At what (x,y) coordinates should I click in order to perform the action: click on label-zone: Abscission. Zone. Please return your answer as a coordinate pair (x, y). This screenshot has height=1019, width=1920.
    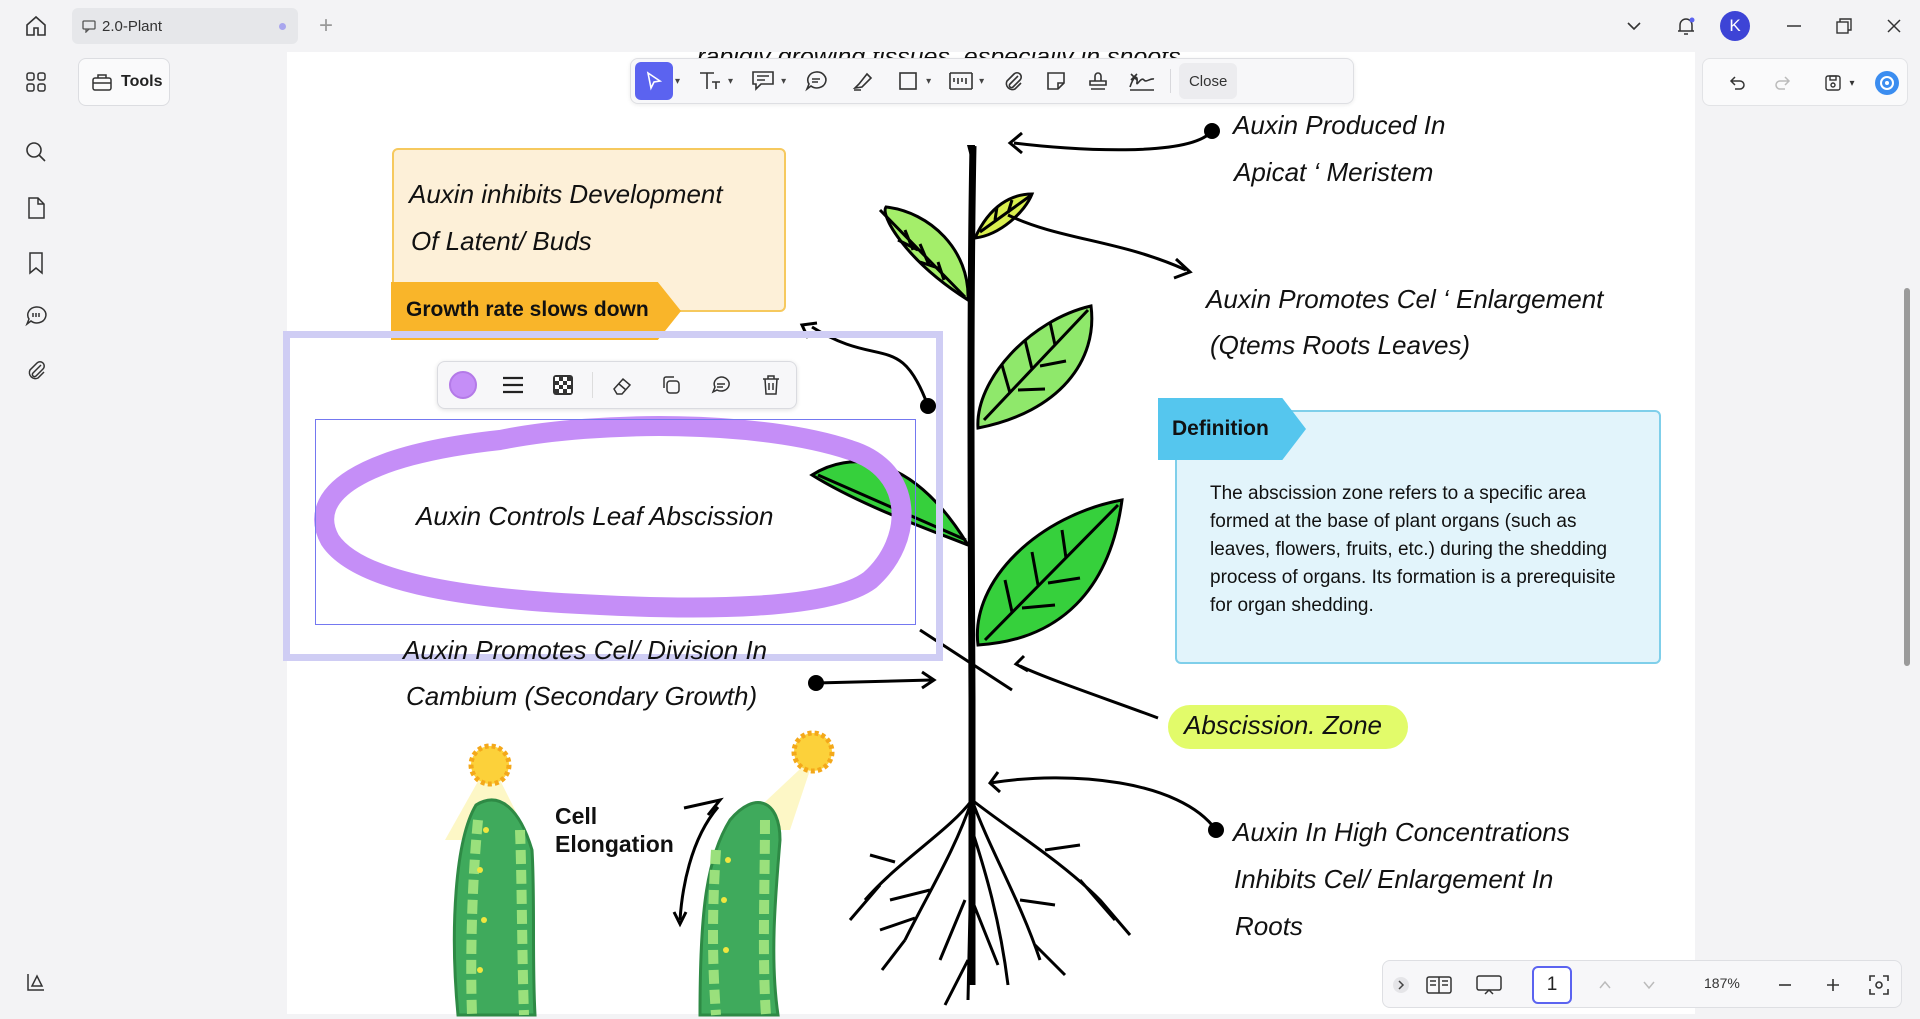
    Looking at the image, I should click on (1283, 725).